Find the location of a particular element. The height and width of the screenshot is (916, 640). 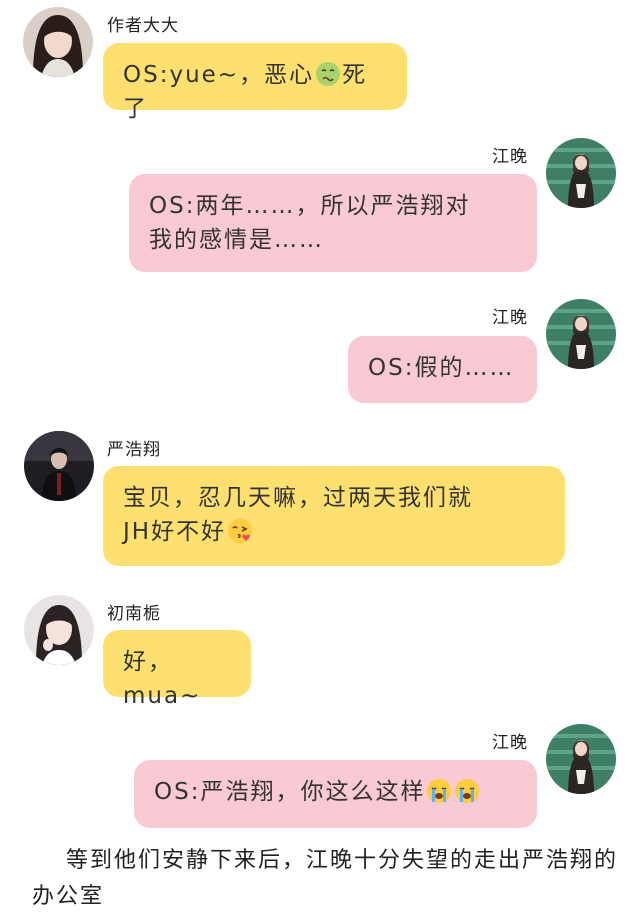

face-blowing-kiss-icon is located at coordinates (240, 531).